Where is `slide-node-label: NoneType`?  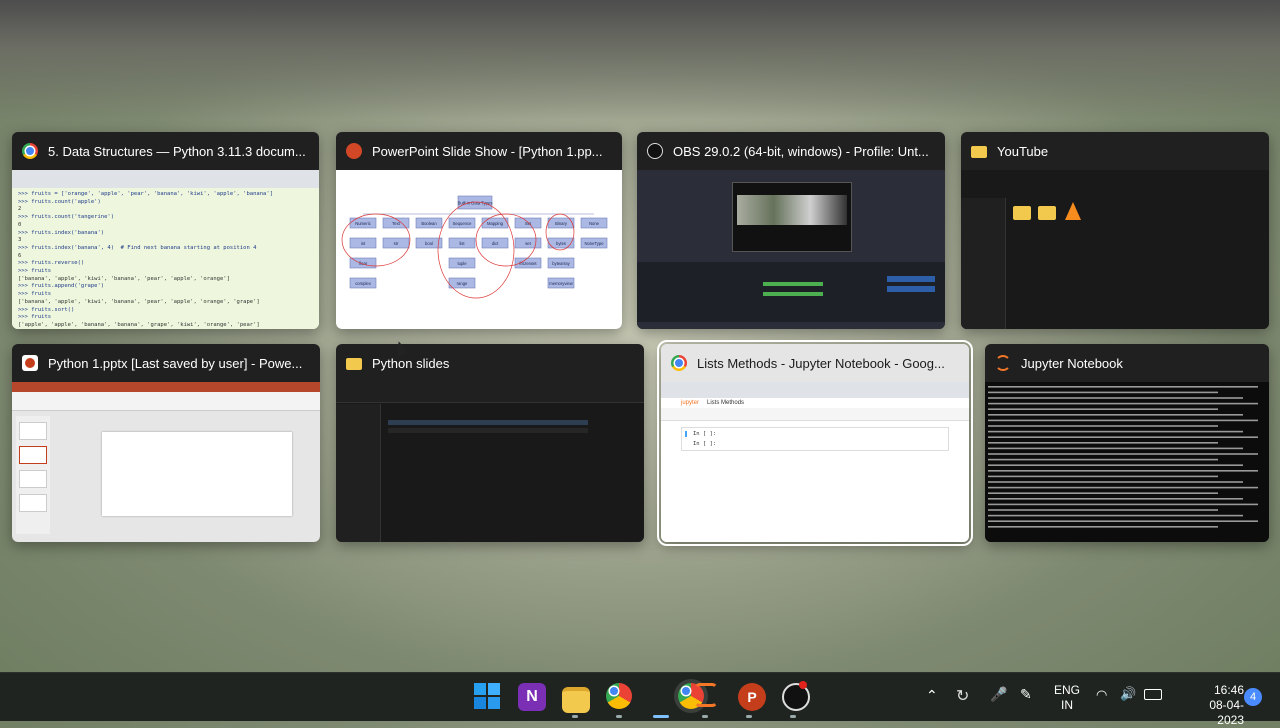 slide-node-label: NoneType is located at coordinates (594, 243).